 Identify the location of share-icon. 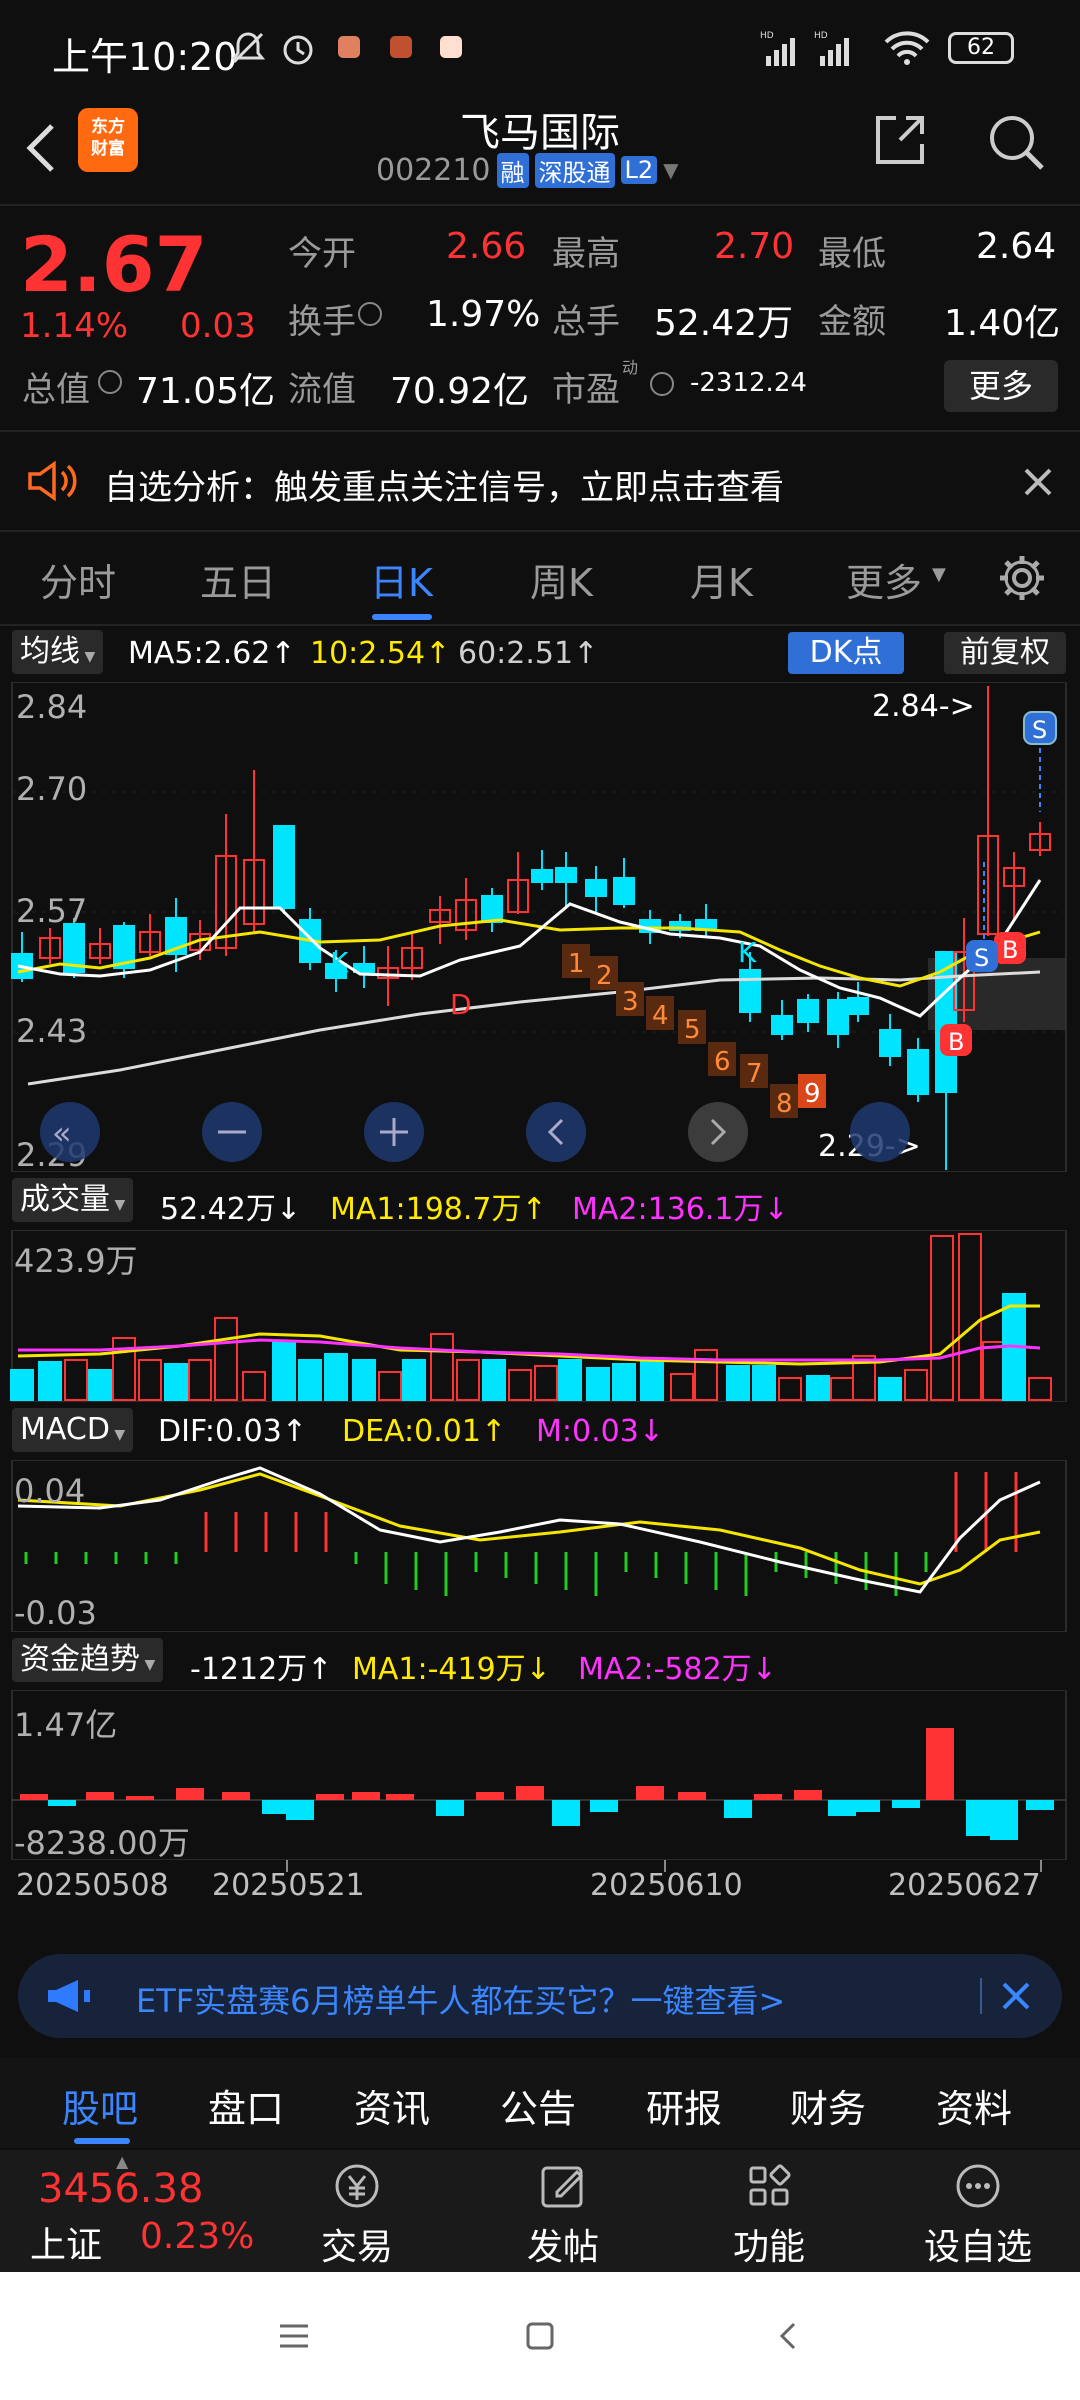
(900, 142).